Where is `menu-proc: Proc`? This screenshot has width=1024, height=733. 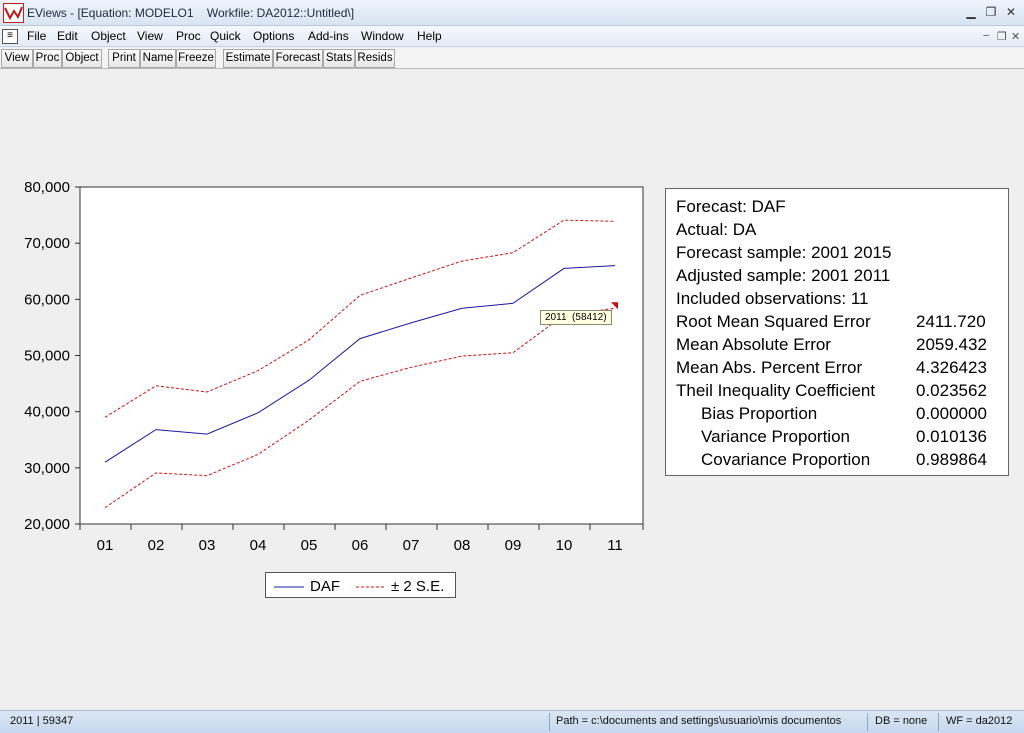
menu-proc: Proc is located at coordinates (188, 36).